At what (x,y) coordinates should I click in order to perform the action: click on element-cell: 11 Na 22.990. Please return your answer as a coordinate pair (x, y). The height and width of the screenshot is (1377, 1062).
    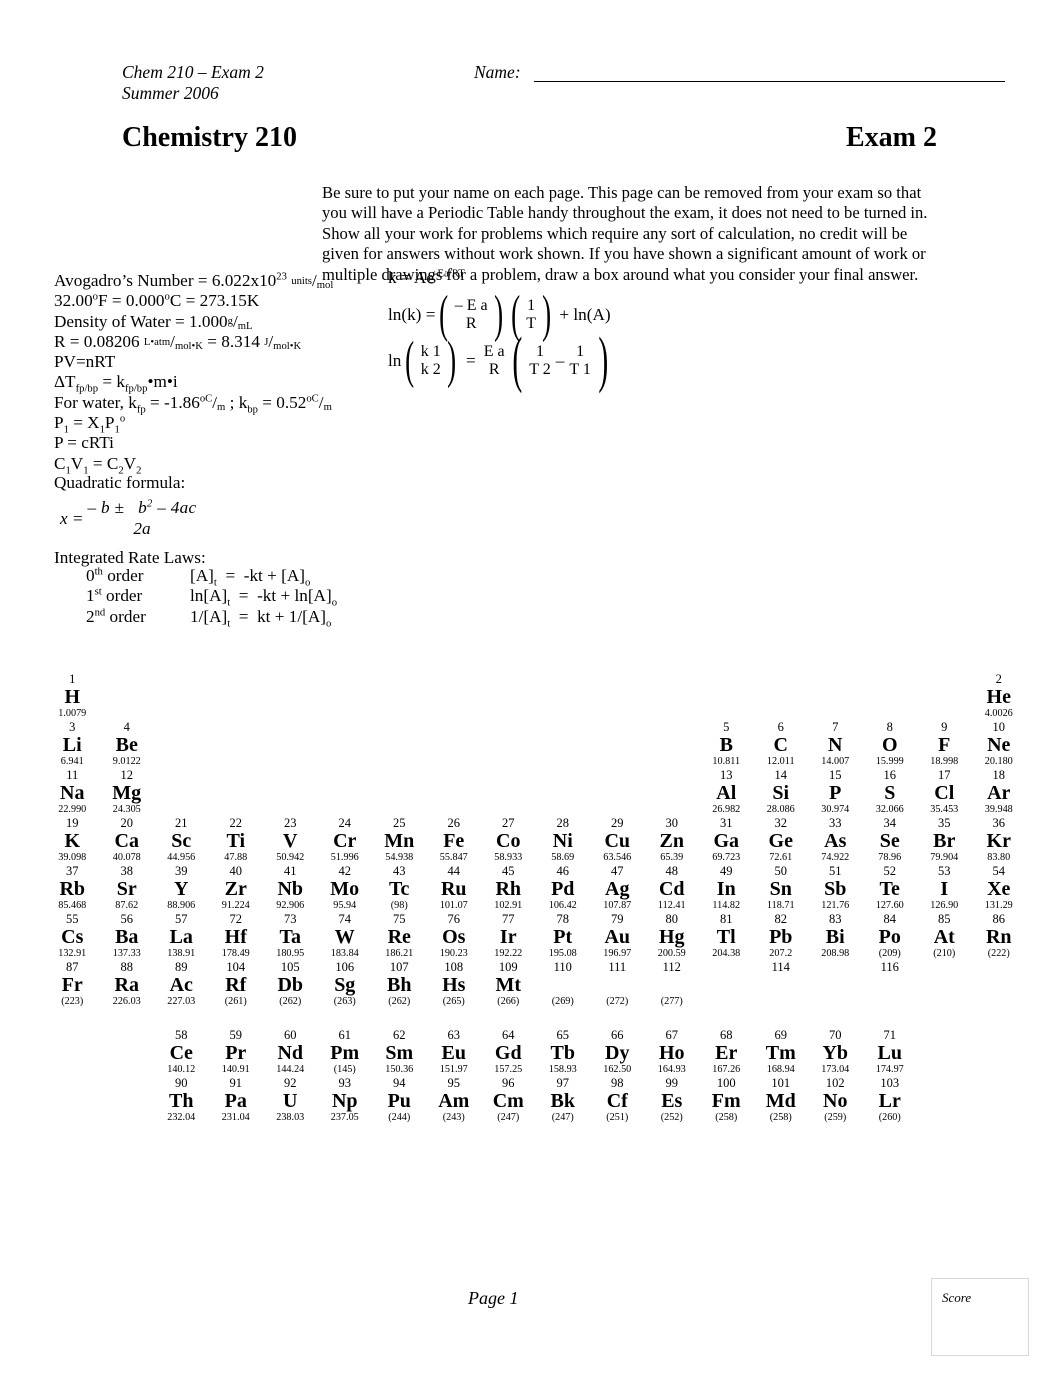
    Looking at the image, I should click on (72, 792).